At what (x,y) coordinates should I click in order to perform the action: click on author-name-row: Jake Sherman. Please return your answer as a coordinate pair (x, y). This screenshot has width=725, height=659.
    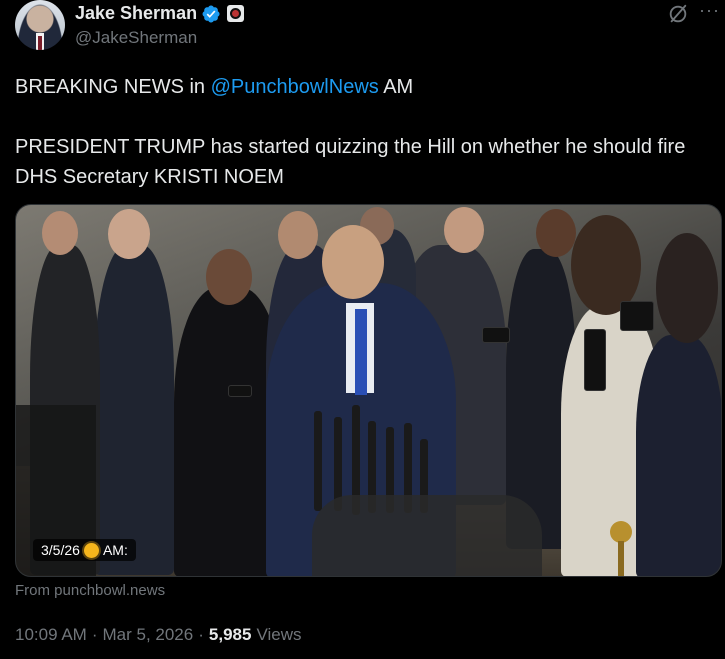
    Looking at the image, I should click on (160, 13).